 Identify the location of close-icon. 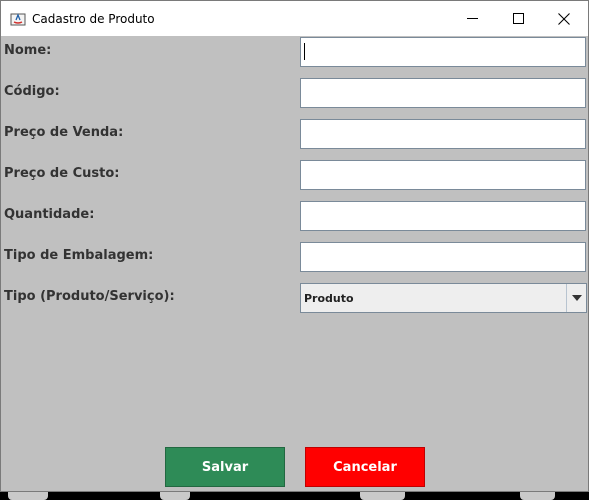
(564, 18).